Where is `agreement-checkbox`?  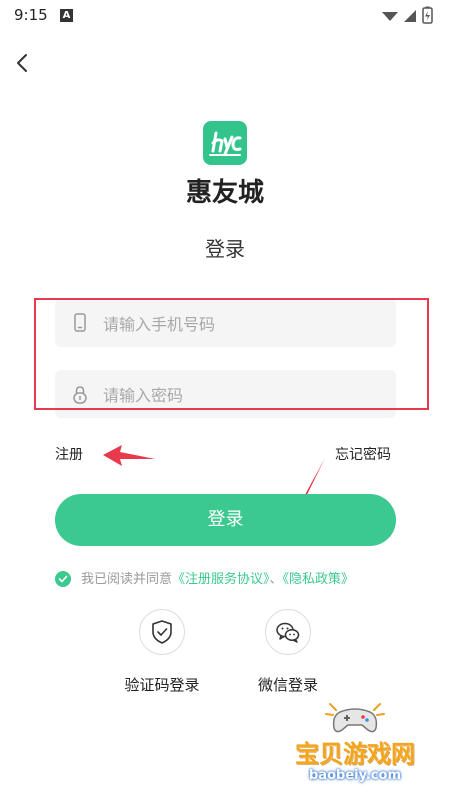
agreement-checkbox is located at coordinates (63, 578).